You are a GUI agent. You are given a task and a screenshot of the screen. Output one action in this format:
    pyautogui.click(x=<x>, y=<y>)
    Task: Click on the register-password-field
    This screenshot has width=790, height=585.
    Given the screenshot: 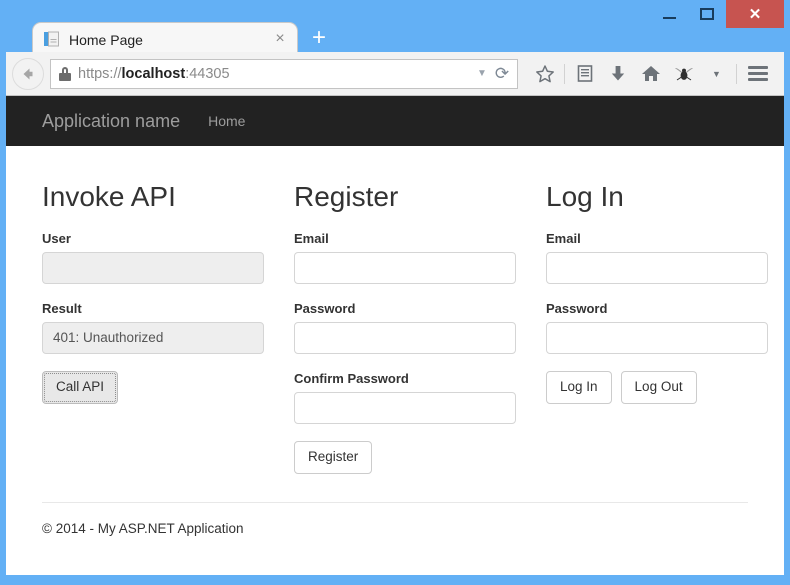 What is the action you would take?
    pyautogui.click(x=405, y=337)
    